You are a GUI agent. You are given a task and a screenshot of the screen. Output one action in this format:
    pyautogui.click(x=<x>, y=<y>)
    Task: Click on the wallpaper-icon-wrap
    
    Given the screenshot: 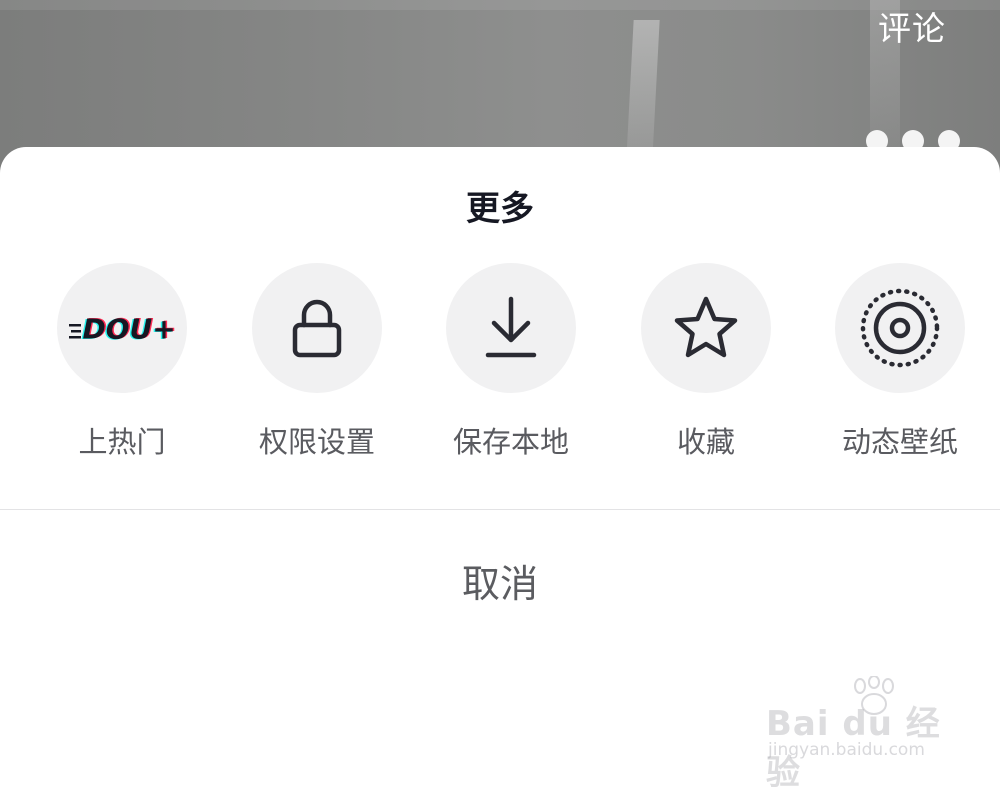 What is the action you would take?
    pyautogui.click(x=900, y=328)
    